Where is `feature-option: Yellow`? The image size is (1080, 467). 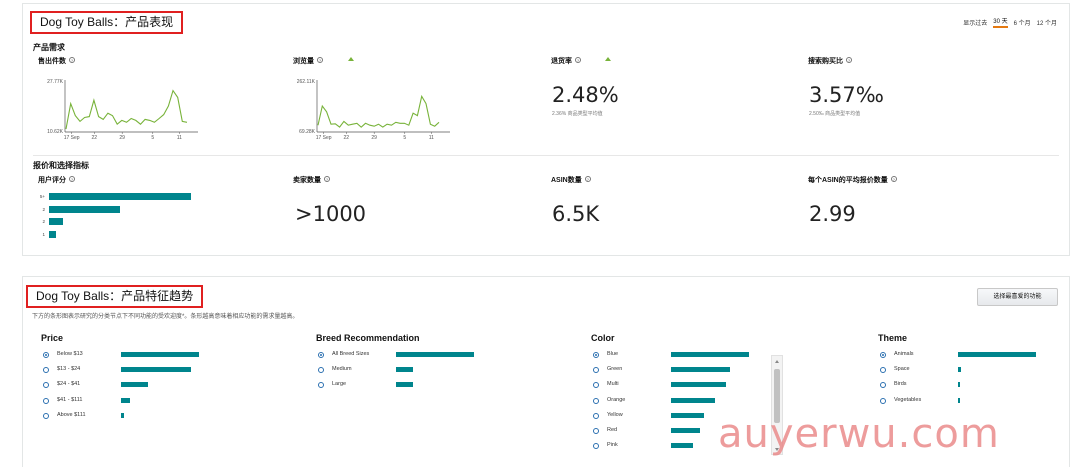
feature-option: Yellow is located at coordinates (681, 419).